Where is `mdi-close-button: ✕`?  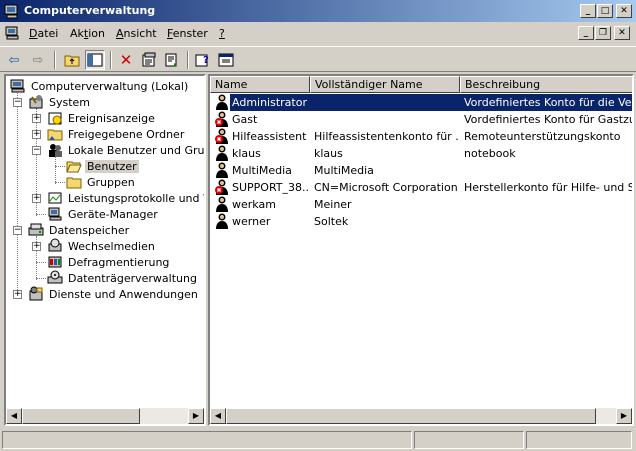
mdi-close-button: ✕ is located at coordinates (622, 33).